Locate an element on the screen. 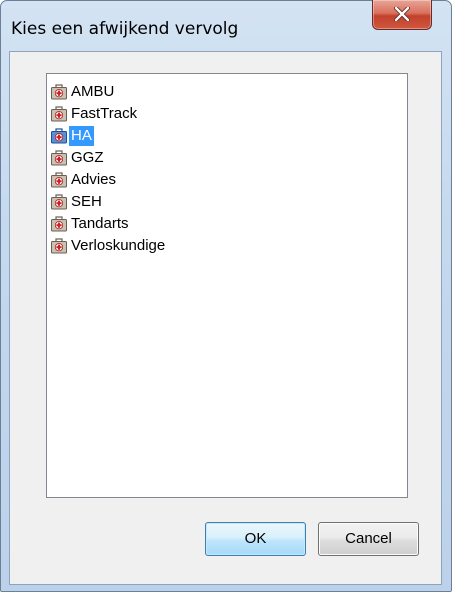 Image resolution: width=452 pixels, height=592 pixels. list-item-fasttrack: FastTrack is located at coordinates (94, 114).